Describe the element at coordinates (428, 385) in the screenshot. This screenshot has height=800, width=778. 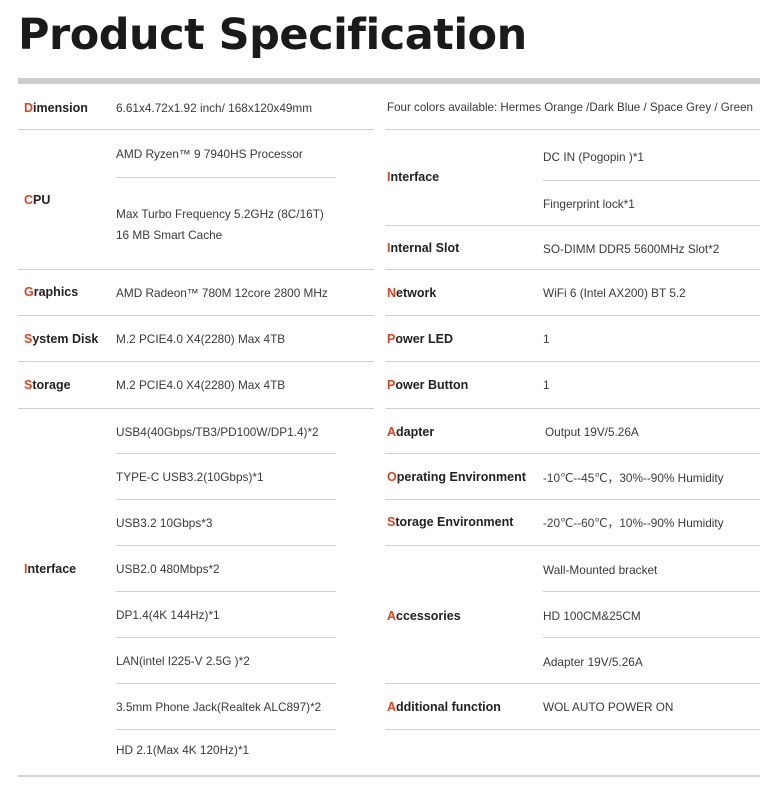
I see `label-power-button: Power Button` at that location.